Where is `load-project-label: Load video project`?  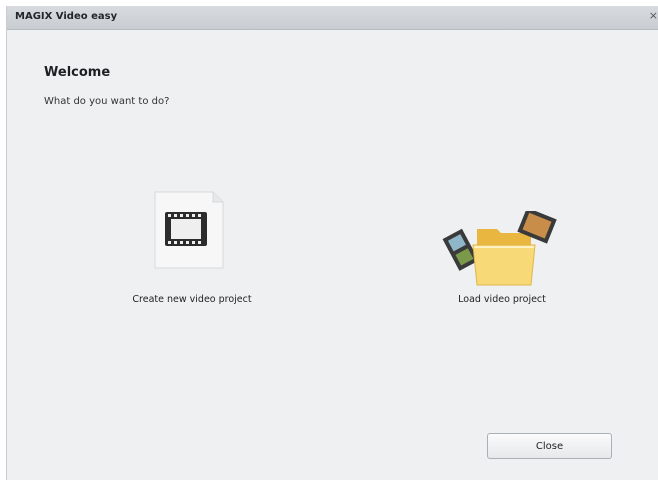 load-project-label: Load video project is located at coordinates (502, 299).